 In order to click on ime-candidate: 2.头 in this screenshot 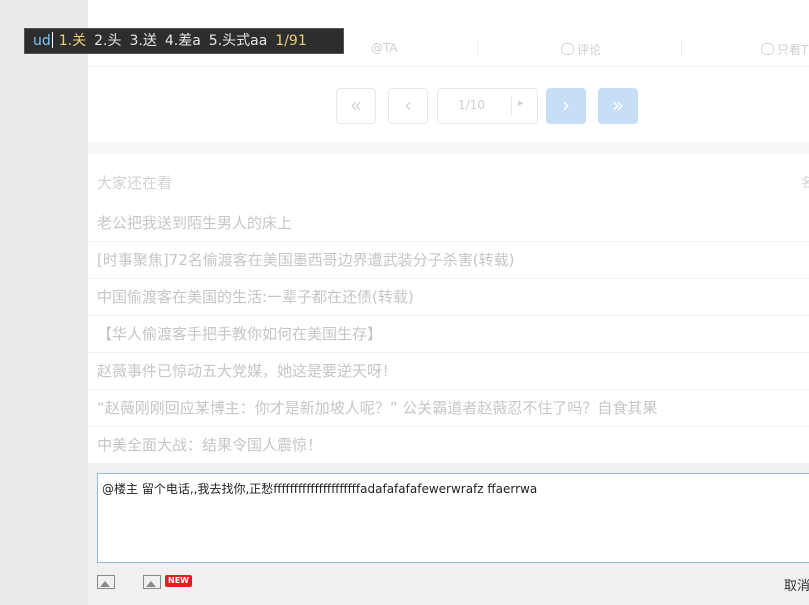, I will do `click(107, 41)`.